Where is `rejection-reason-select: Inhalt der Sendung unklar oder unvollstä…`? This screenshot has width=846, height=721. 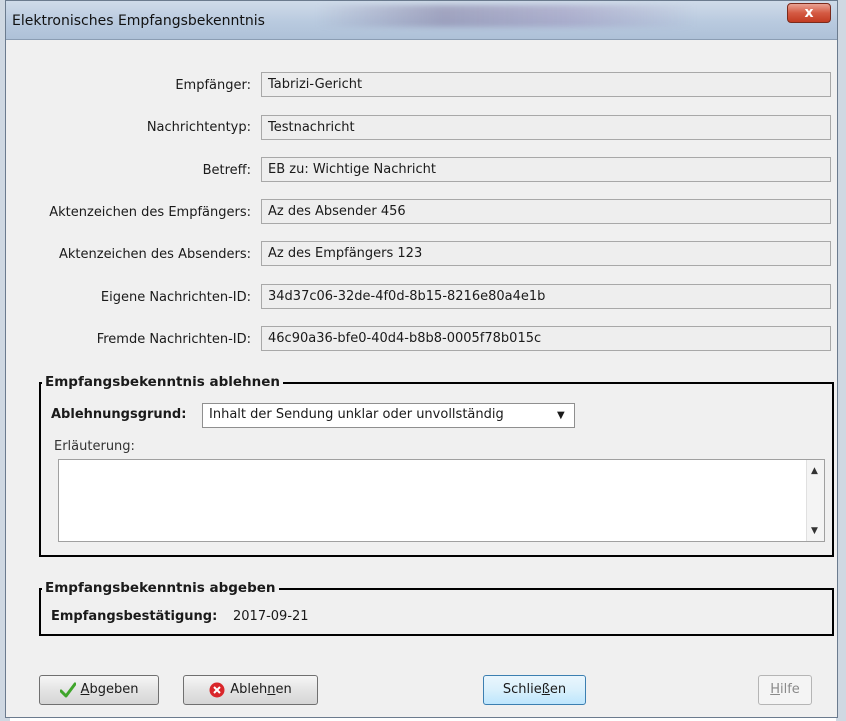 rejection-reason-select: Inhalt der Sendung unklar oder unvollstä… is located at coordinates (388, 415).